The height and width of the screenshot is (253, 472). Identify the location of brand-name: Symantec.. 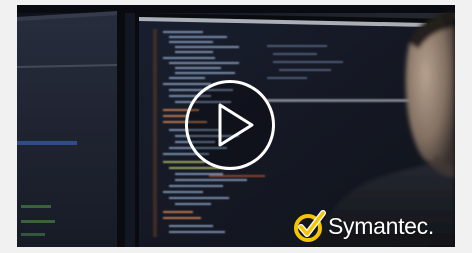
(381, 225).